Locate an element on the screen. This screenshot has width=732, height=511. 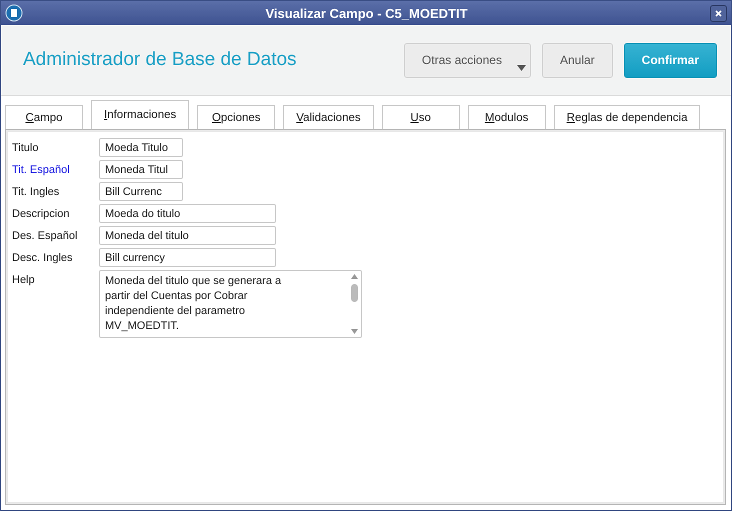
close-button is located at coordinates (718, 13).